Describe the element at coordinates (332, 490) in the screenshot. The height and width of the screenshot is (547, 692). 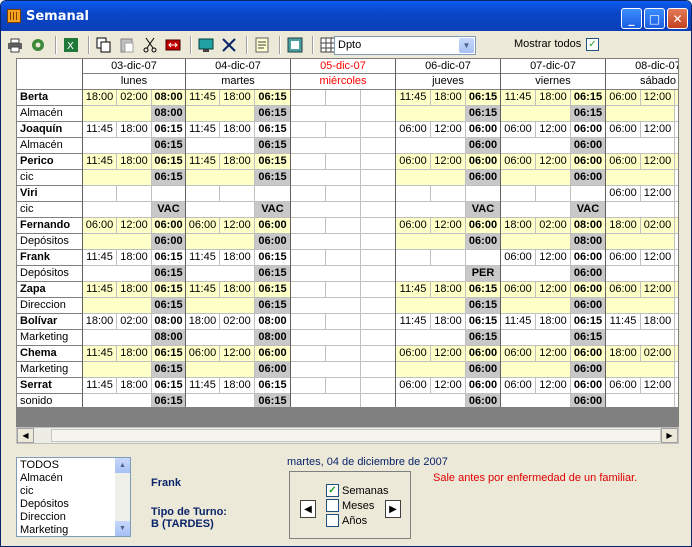
I see `weeks-checkbox: ✓` at that location.